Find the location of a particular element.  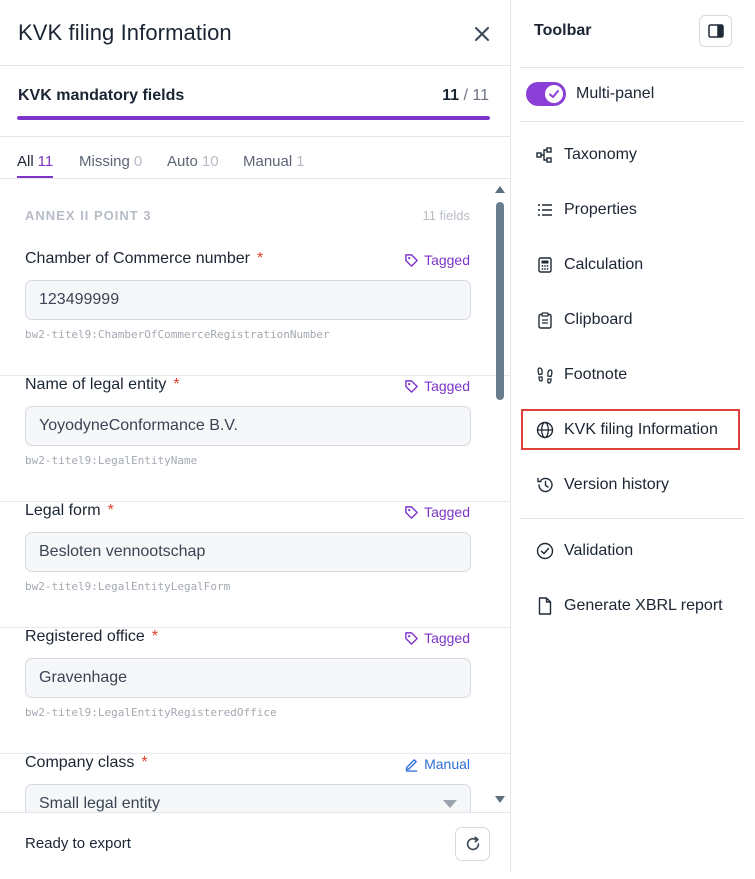

history-icon is located at coordinates (545, 485).